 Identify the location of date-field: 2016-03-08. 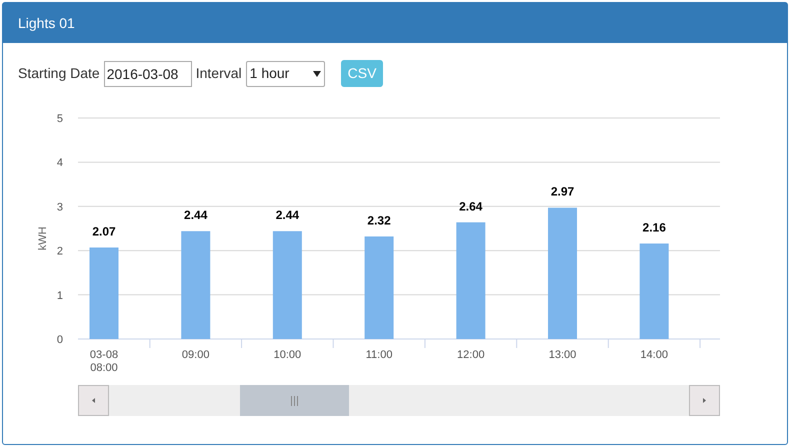
(148, 73).